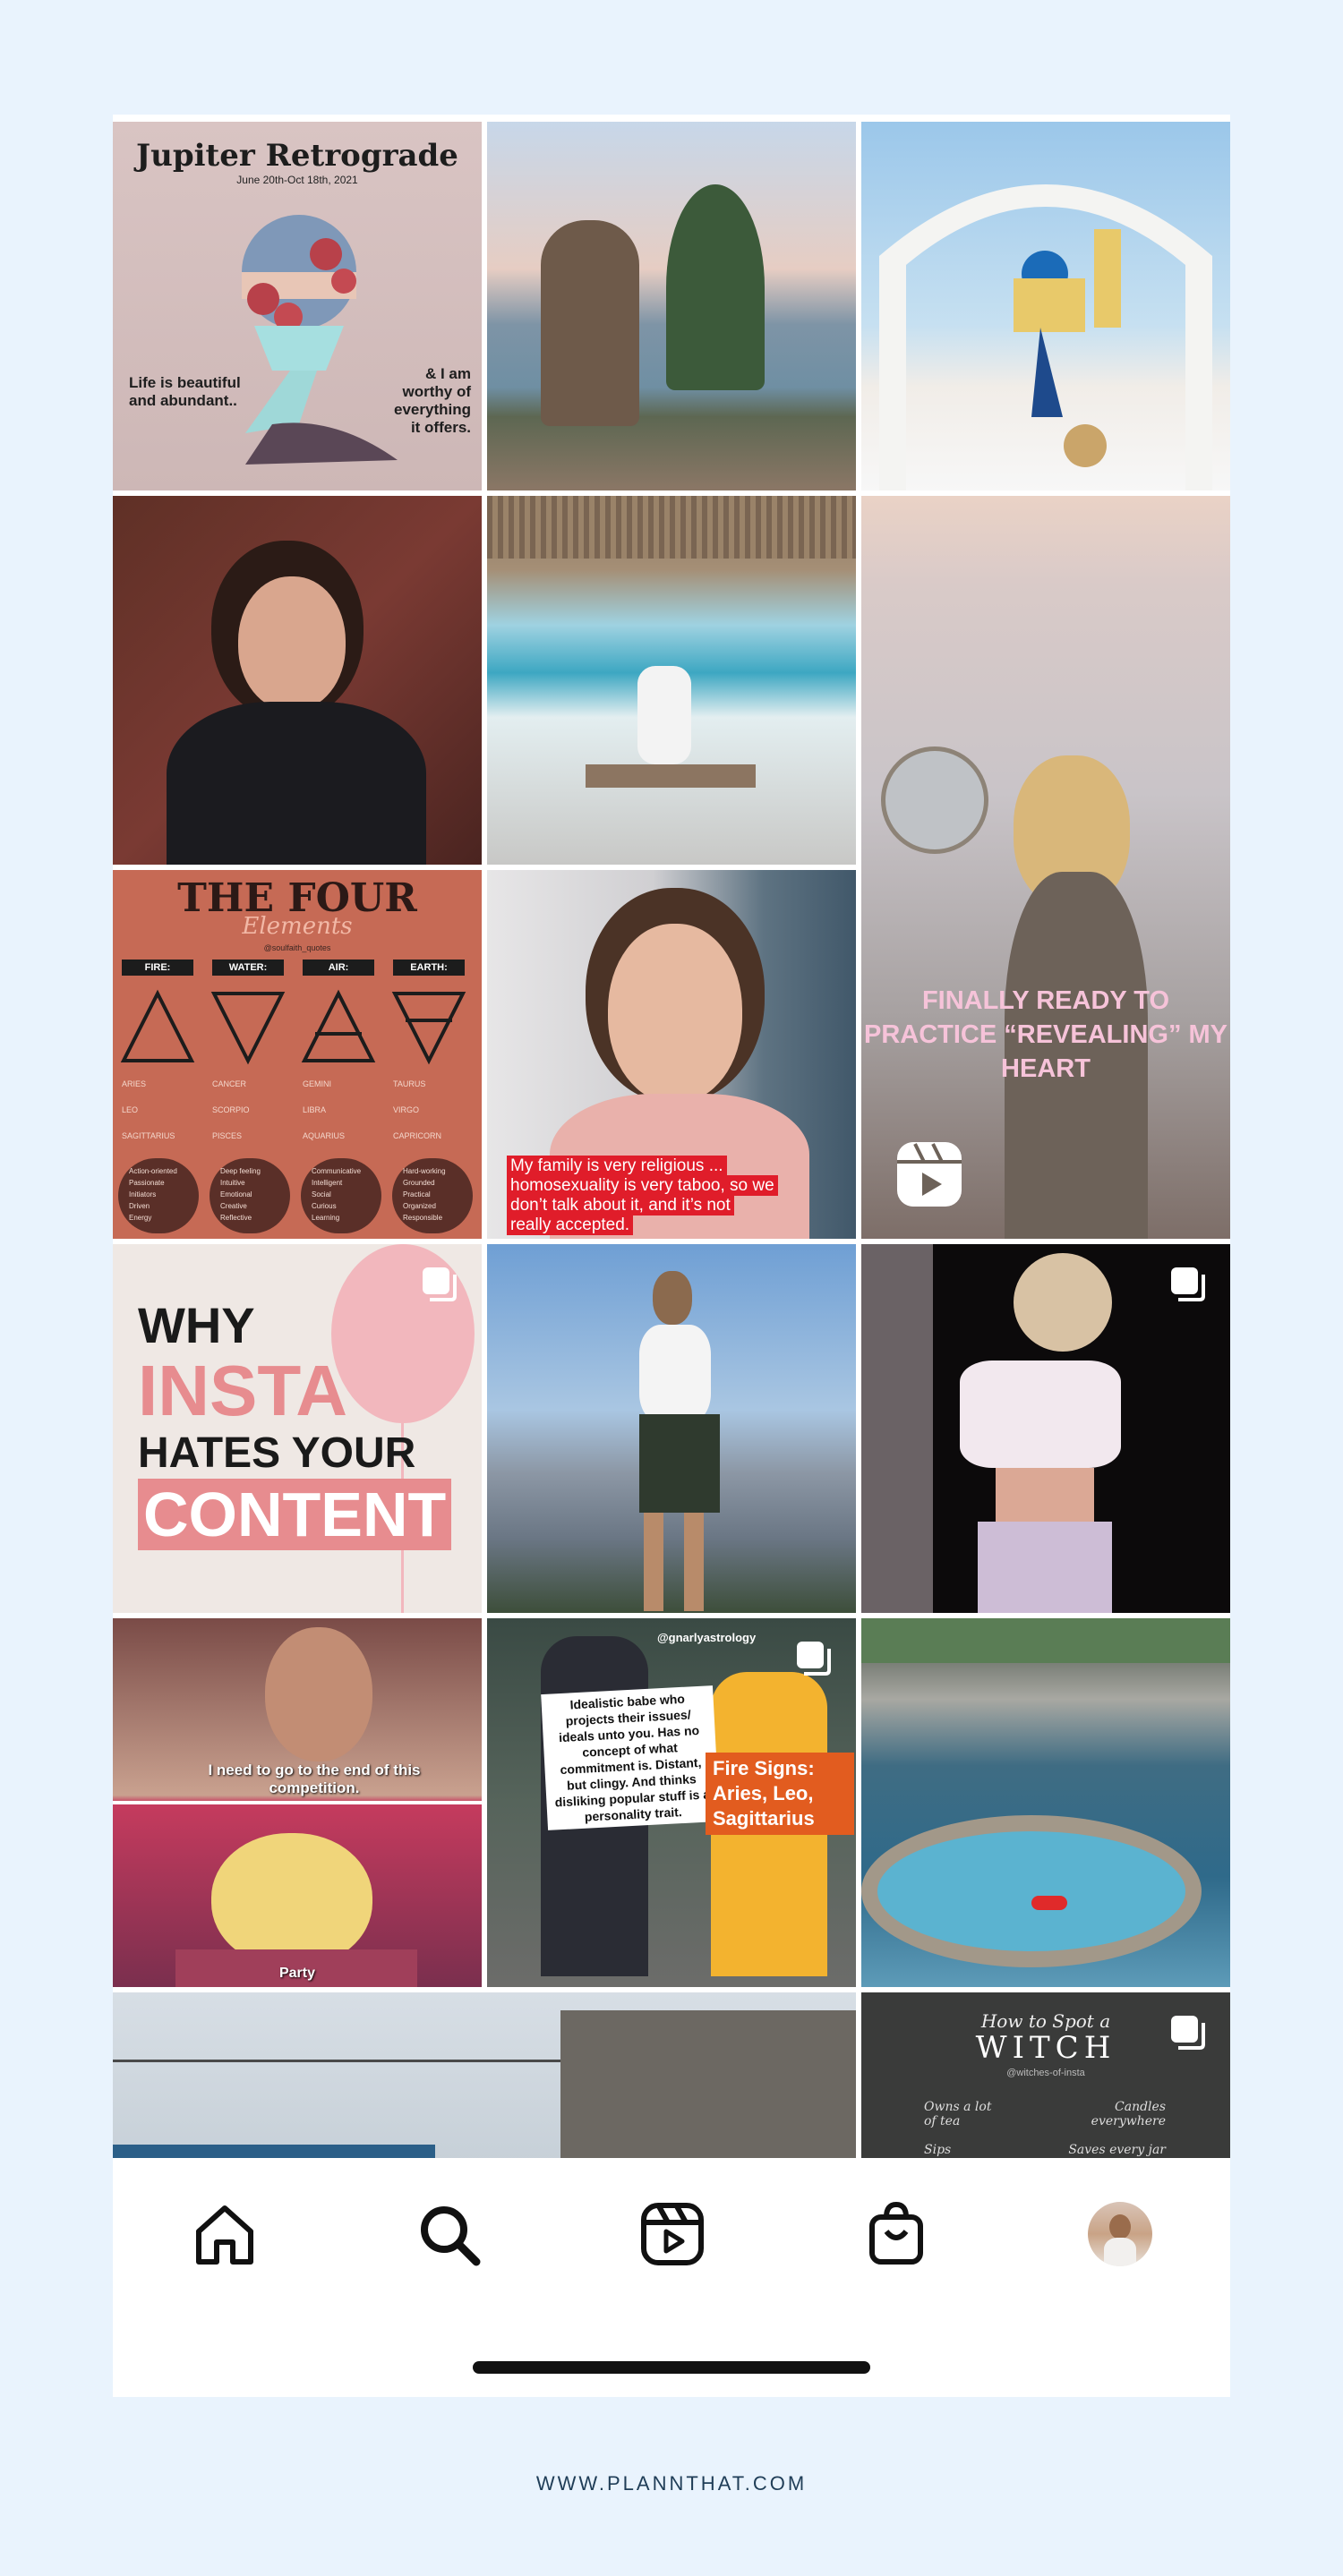  I want to click on post-lake, so click(671, 306).